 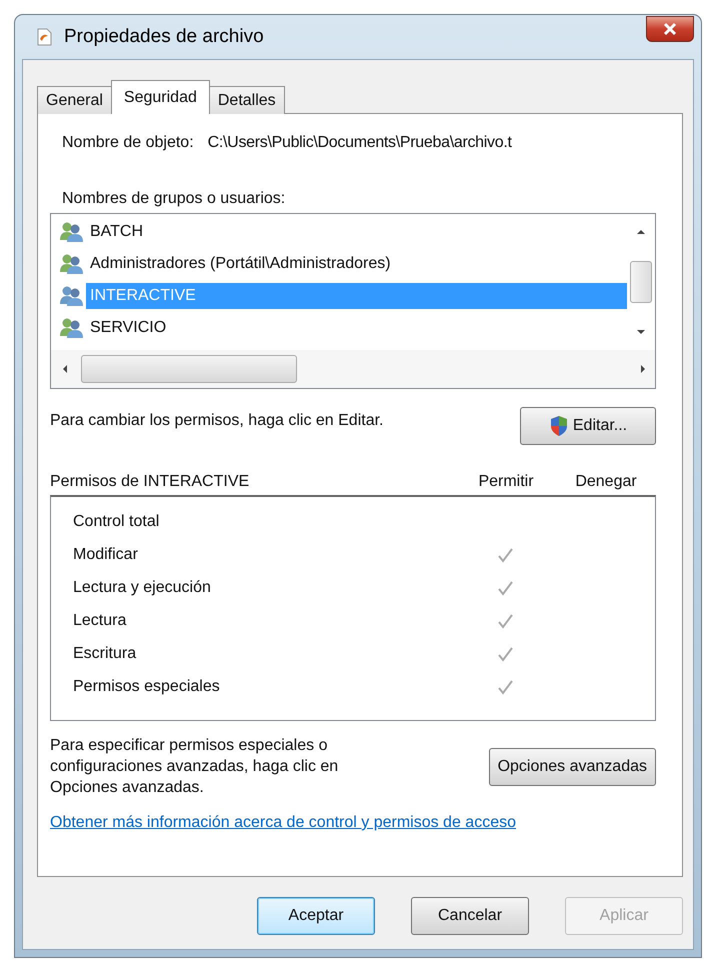 I want to click on permission-name: Lectura, so click(x=100, y=621).